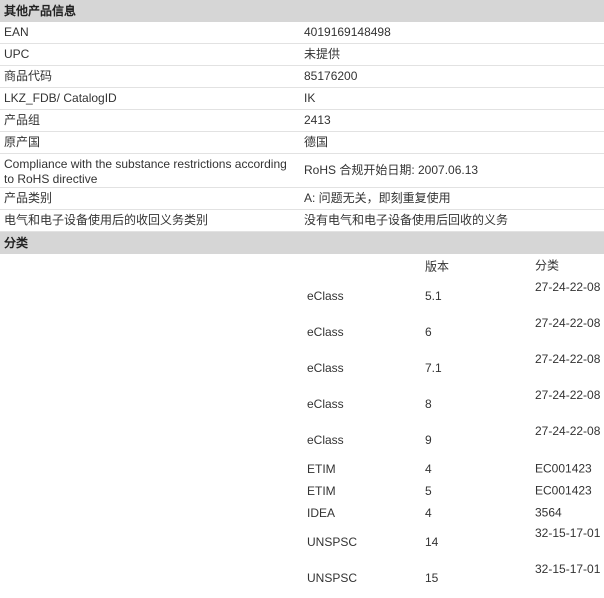 The height and width of the screenshot is (598, 604). I want to click on table-row: eClass 7.1 27-24-22-08, so click(302, 368).